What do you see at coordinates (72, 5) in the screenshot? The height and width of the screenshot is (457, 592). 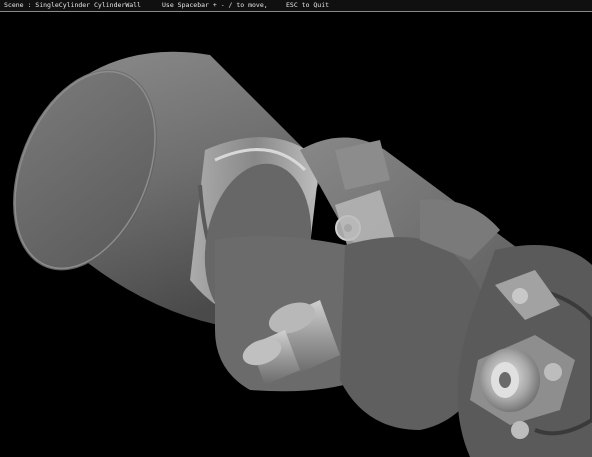 I see `scene-label: Scene : SingleCylinder CylinderWall` at bounding box center [72, 5].